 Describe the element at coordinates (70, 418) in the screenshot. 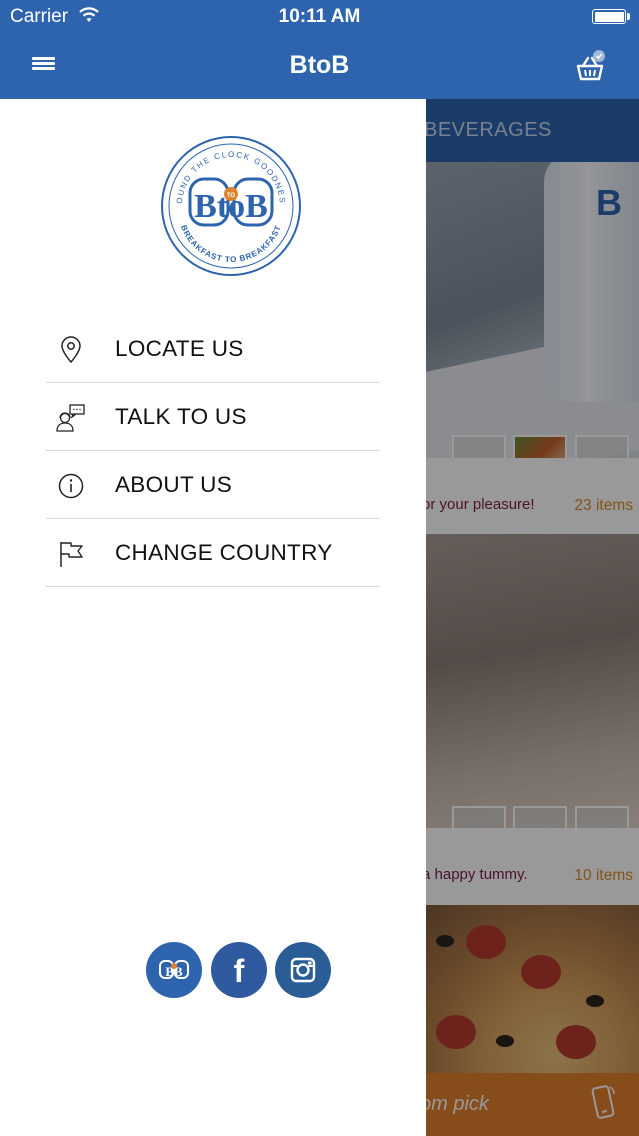

I see `support-agent-icon` at that location.